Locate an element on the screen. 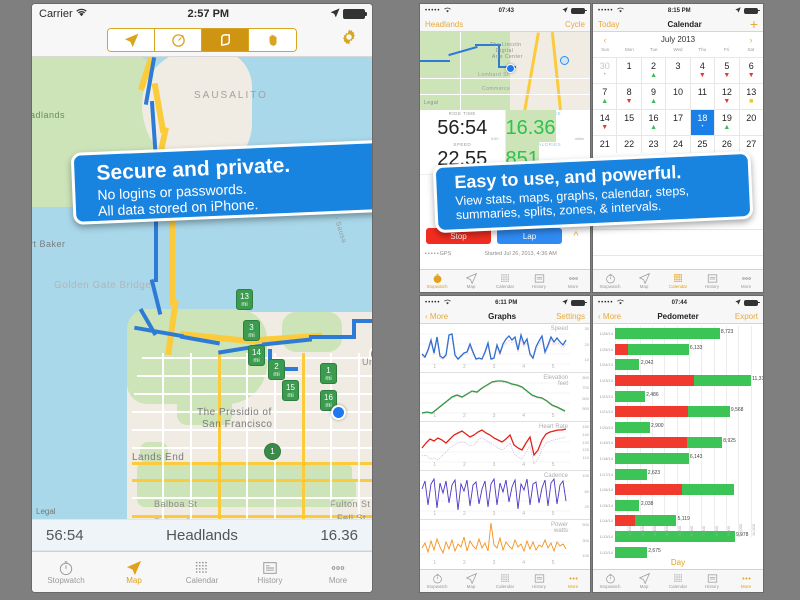 The height and width of the screenshot is (600, 800). hand-icon is located at coordinates (272, 40).